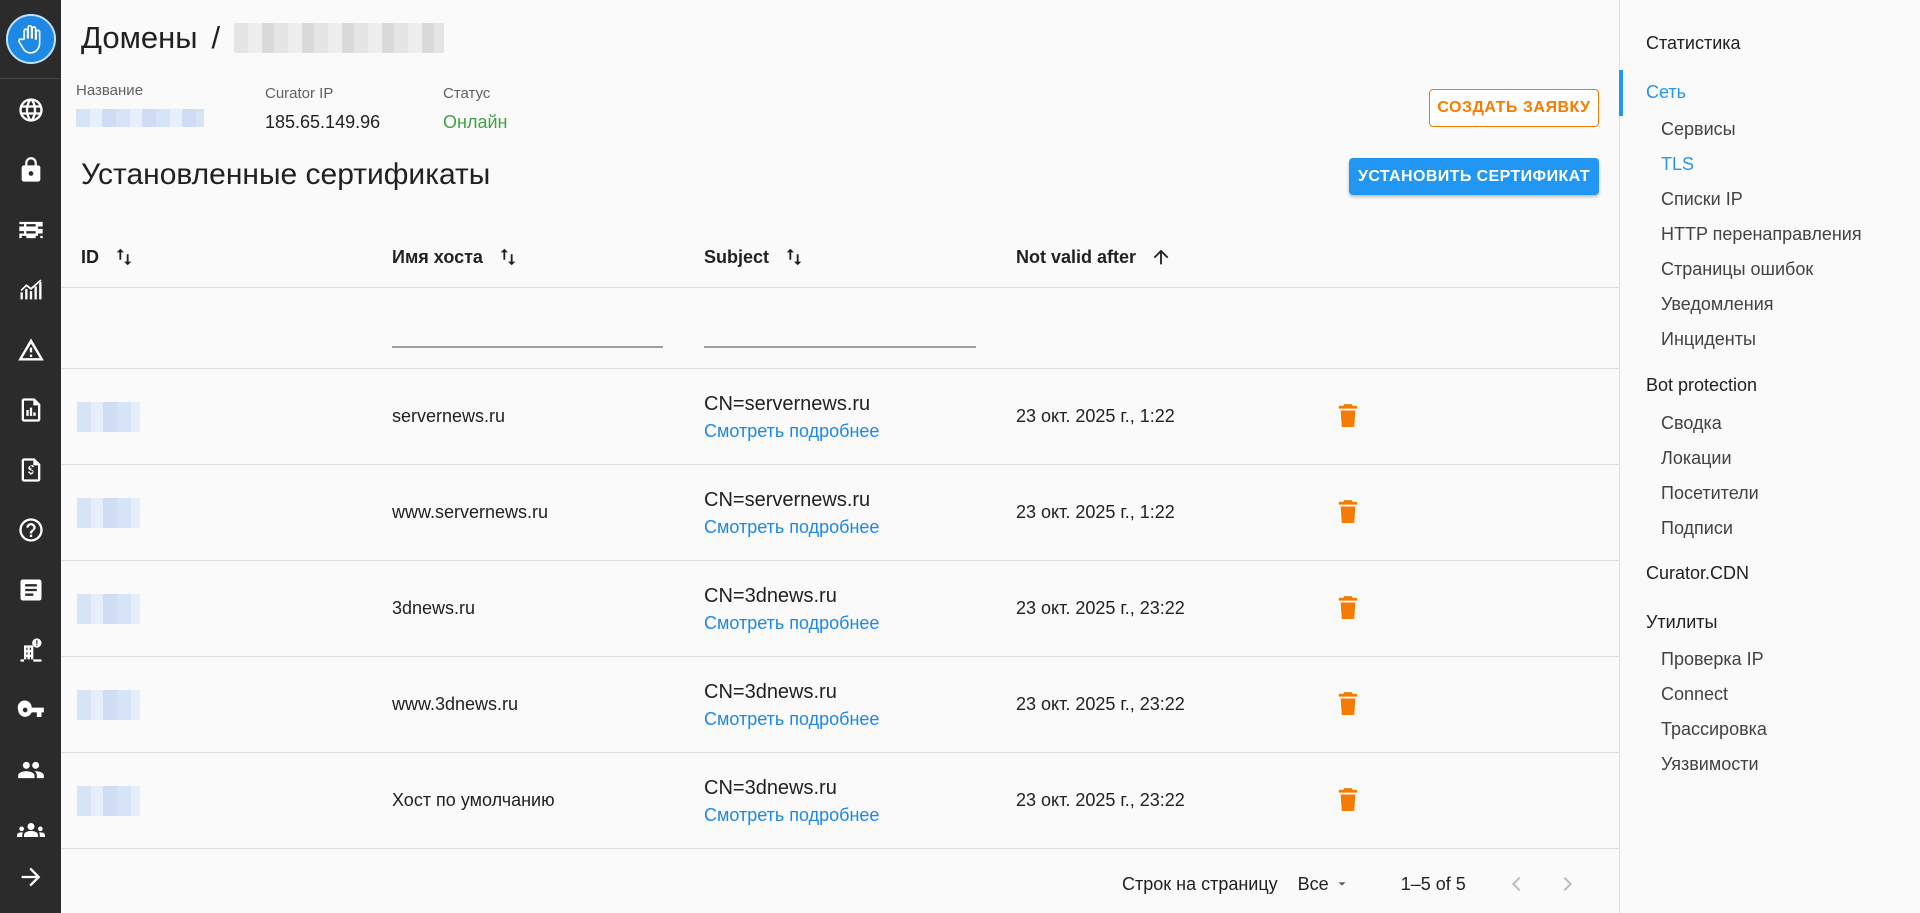 This screenshot has height=913, width=1920. I want to click on host-filter-input, so click(527, 347).